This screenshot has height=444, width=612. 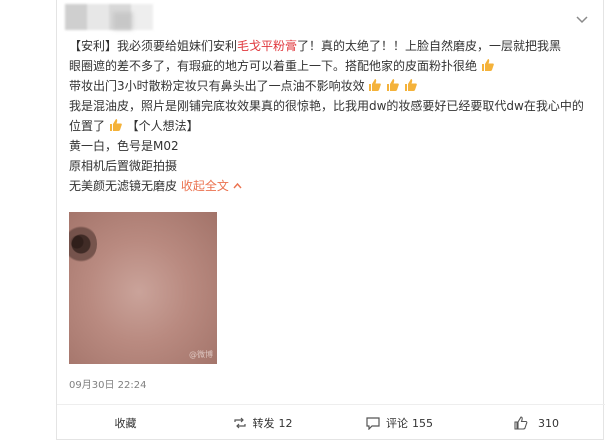 I want to click on post-line: 原相机后置微距拍摄, so click(x=123, y=166).